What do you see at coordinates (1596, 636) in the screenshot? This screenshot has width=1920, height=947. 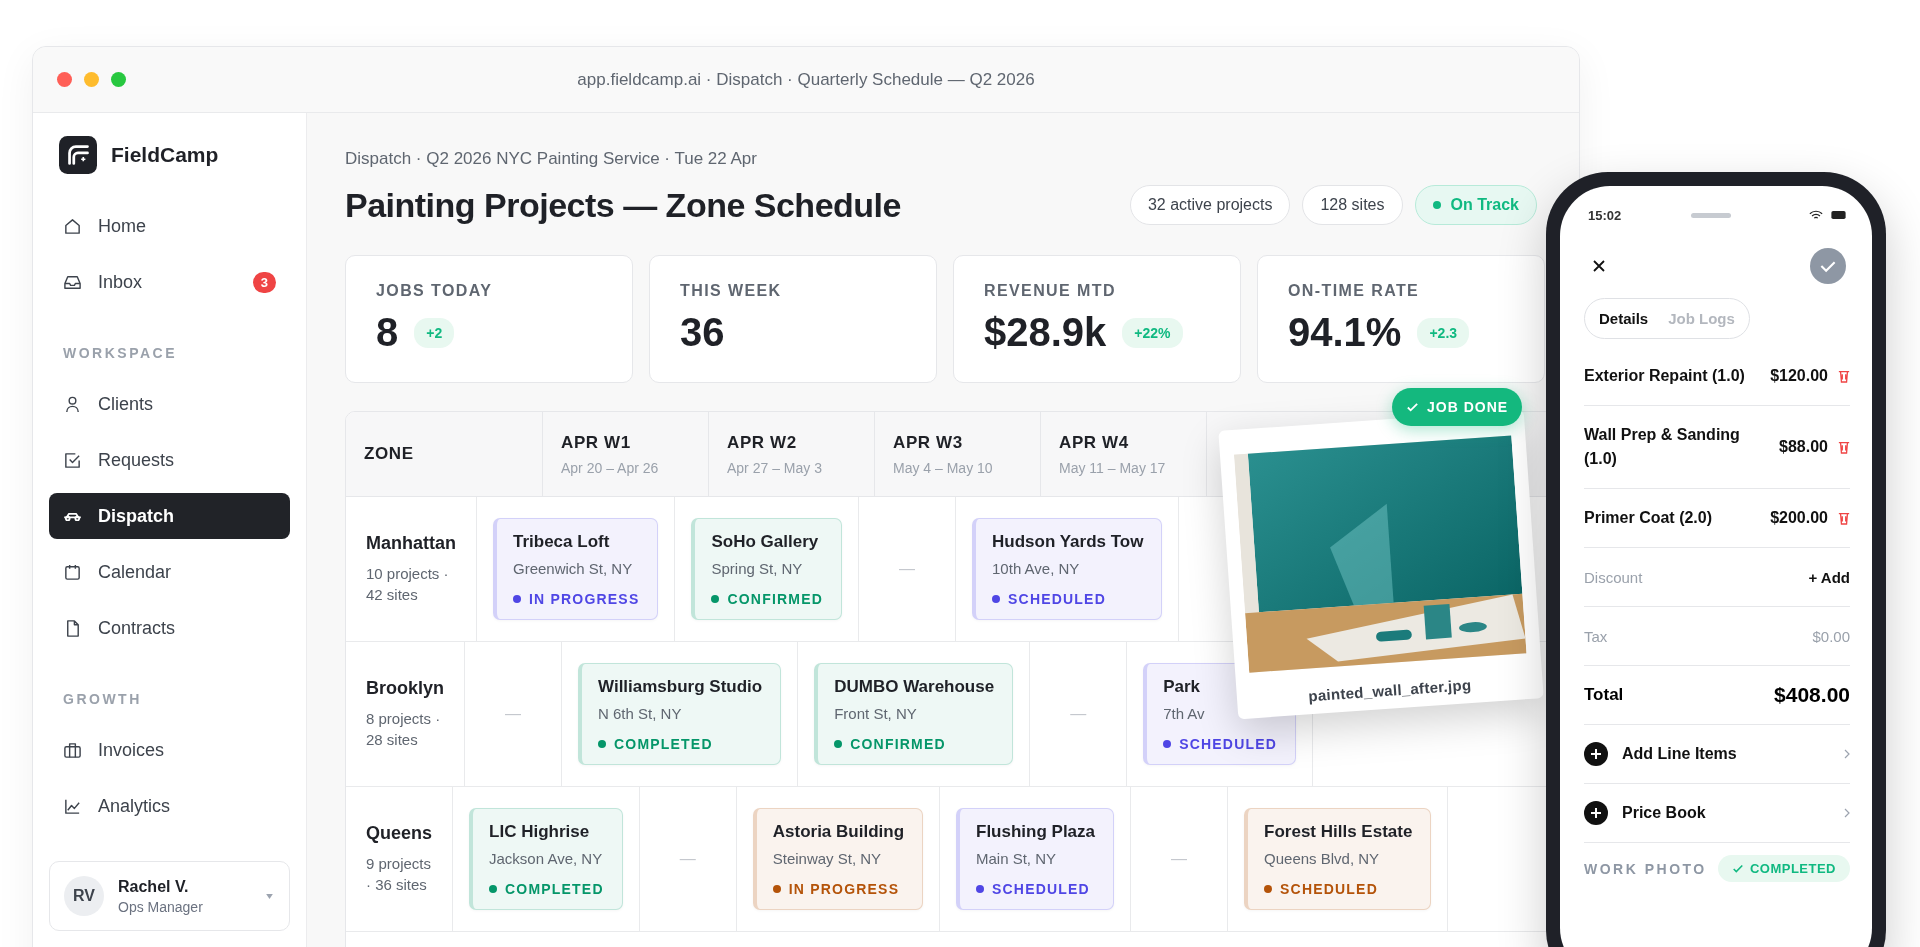 I see `tax-label: Tax` at bounding box center [1596, 636].